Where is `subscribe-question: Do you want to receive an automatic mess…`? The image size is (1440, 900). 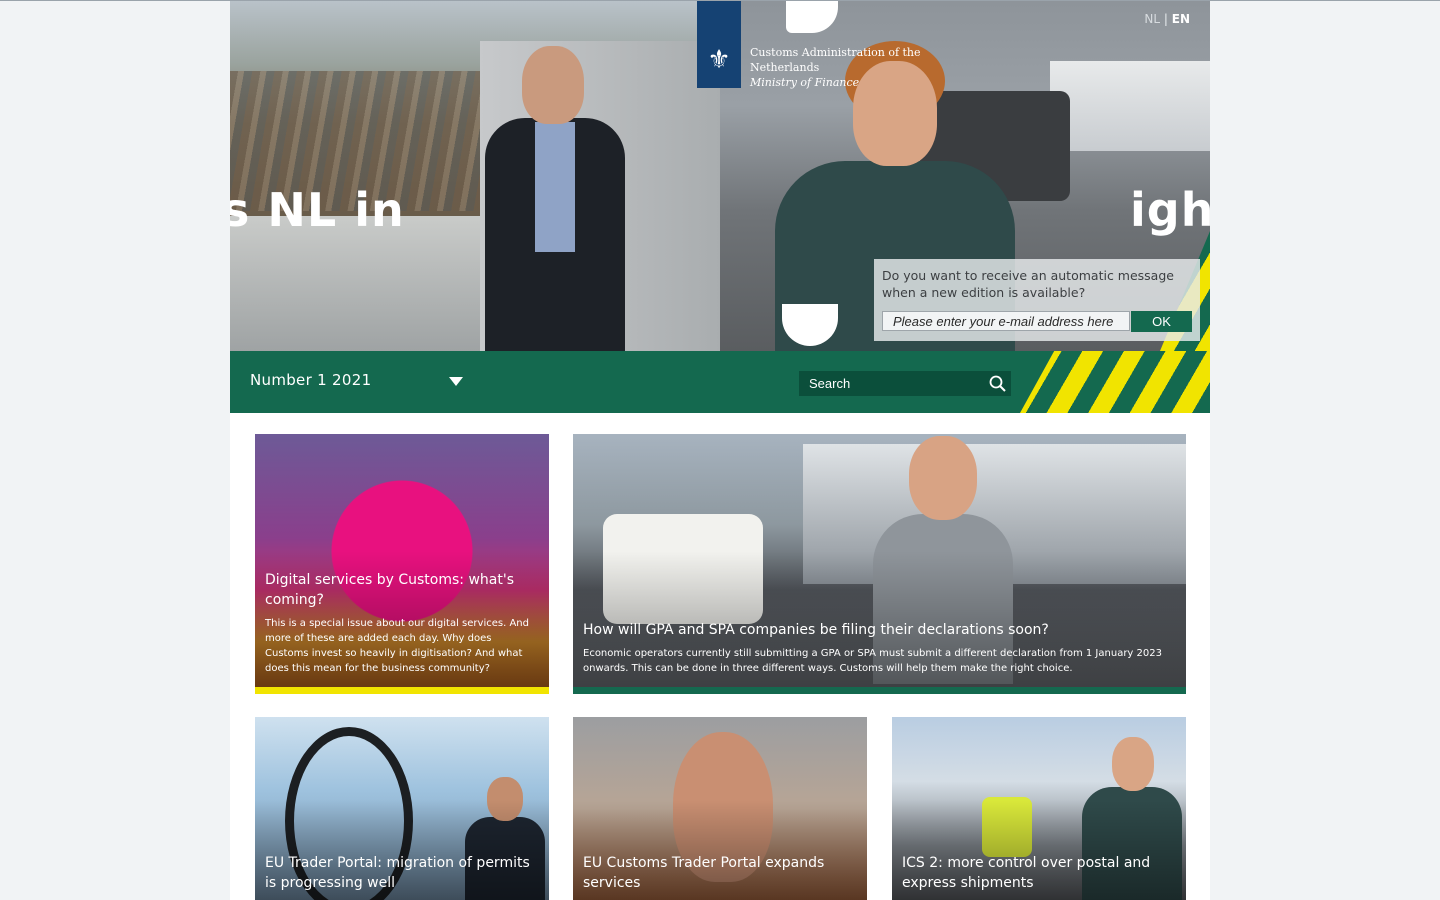
subscribe-question: Do you want to receive an automatic mess… is located at coordinates (1028, 284).